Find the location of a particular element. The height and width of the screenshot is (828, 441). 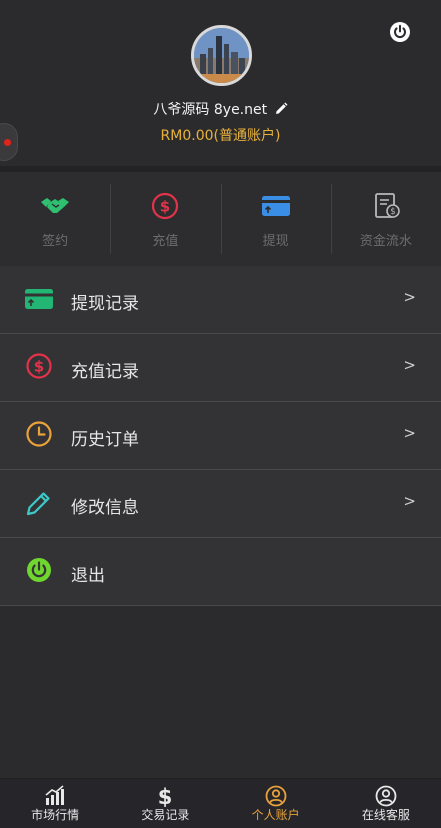

bottom-tab-bar: 市场行情 $ 交易记录 个人账户 在线客服 is located at coordinates (220, 803).